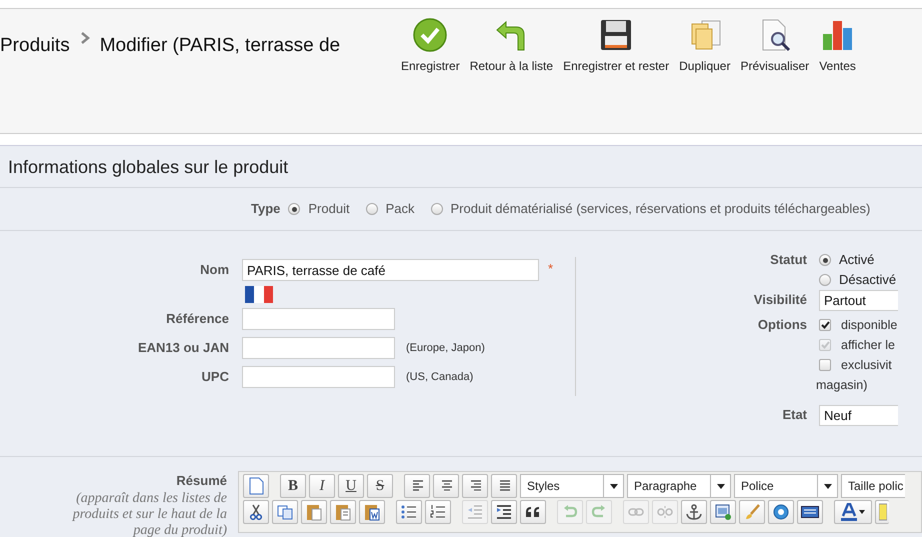 The image size is (922, 537). What do you see at coordinates (343, 512) in the screenshot?
I see `clipboard-text-icon` at bounding box center [343, 512].